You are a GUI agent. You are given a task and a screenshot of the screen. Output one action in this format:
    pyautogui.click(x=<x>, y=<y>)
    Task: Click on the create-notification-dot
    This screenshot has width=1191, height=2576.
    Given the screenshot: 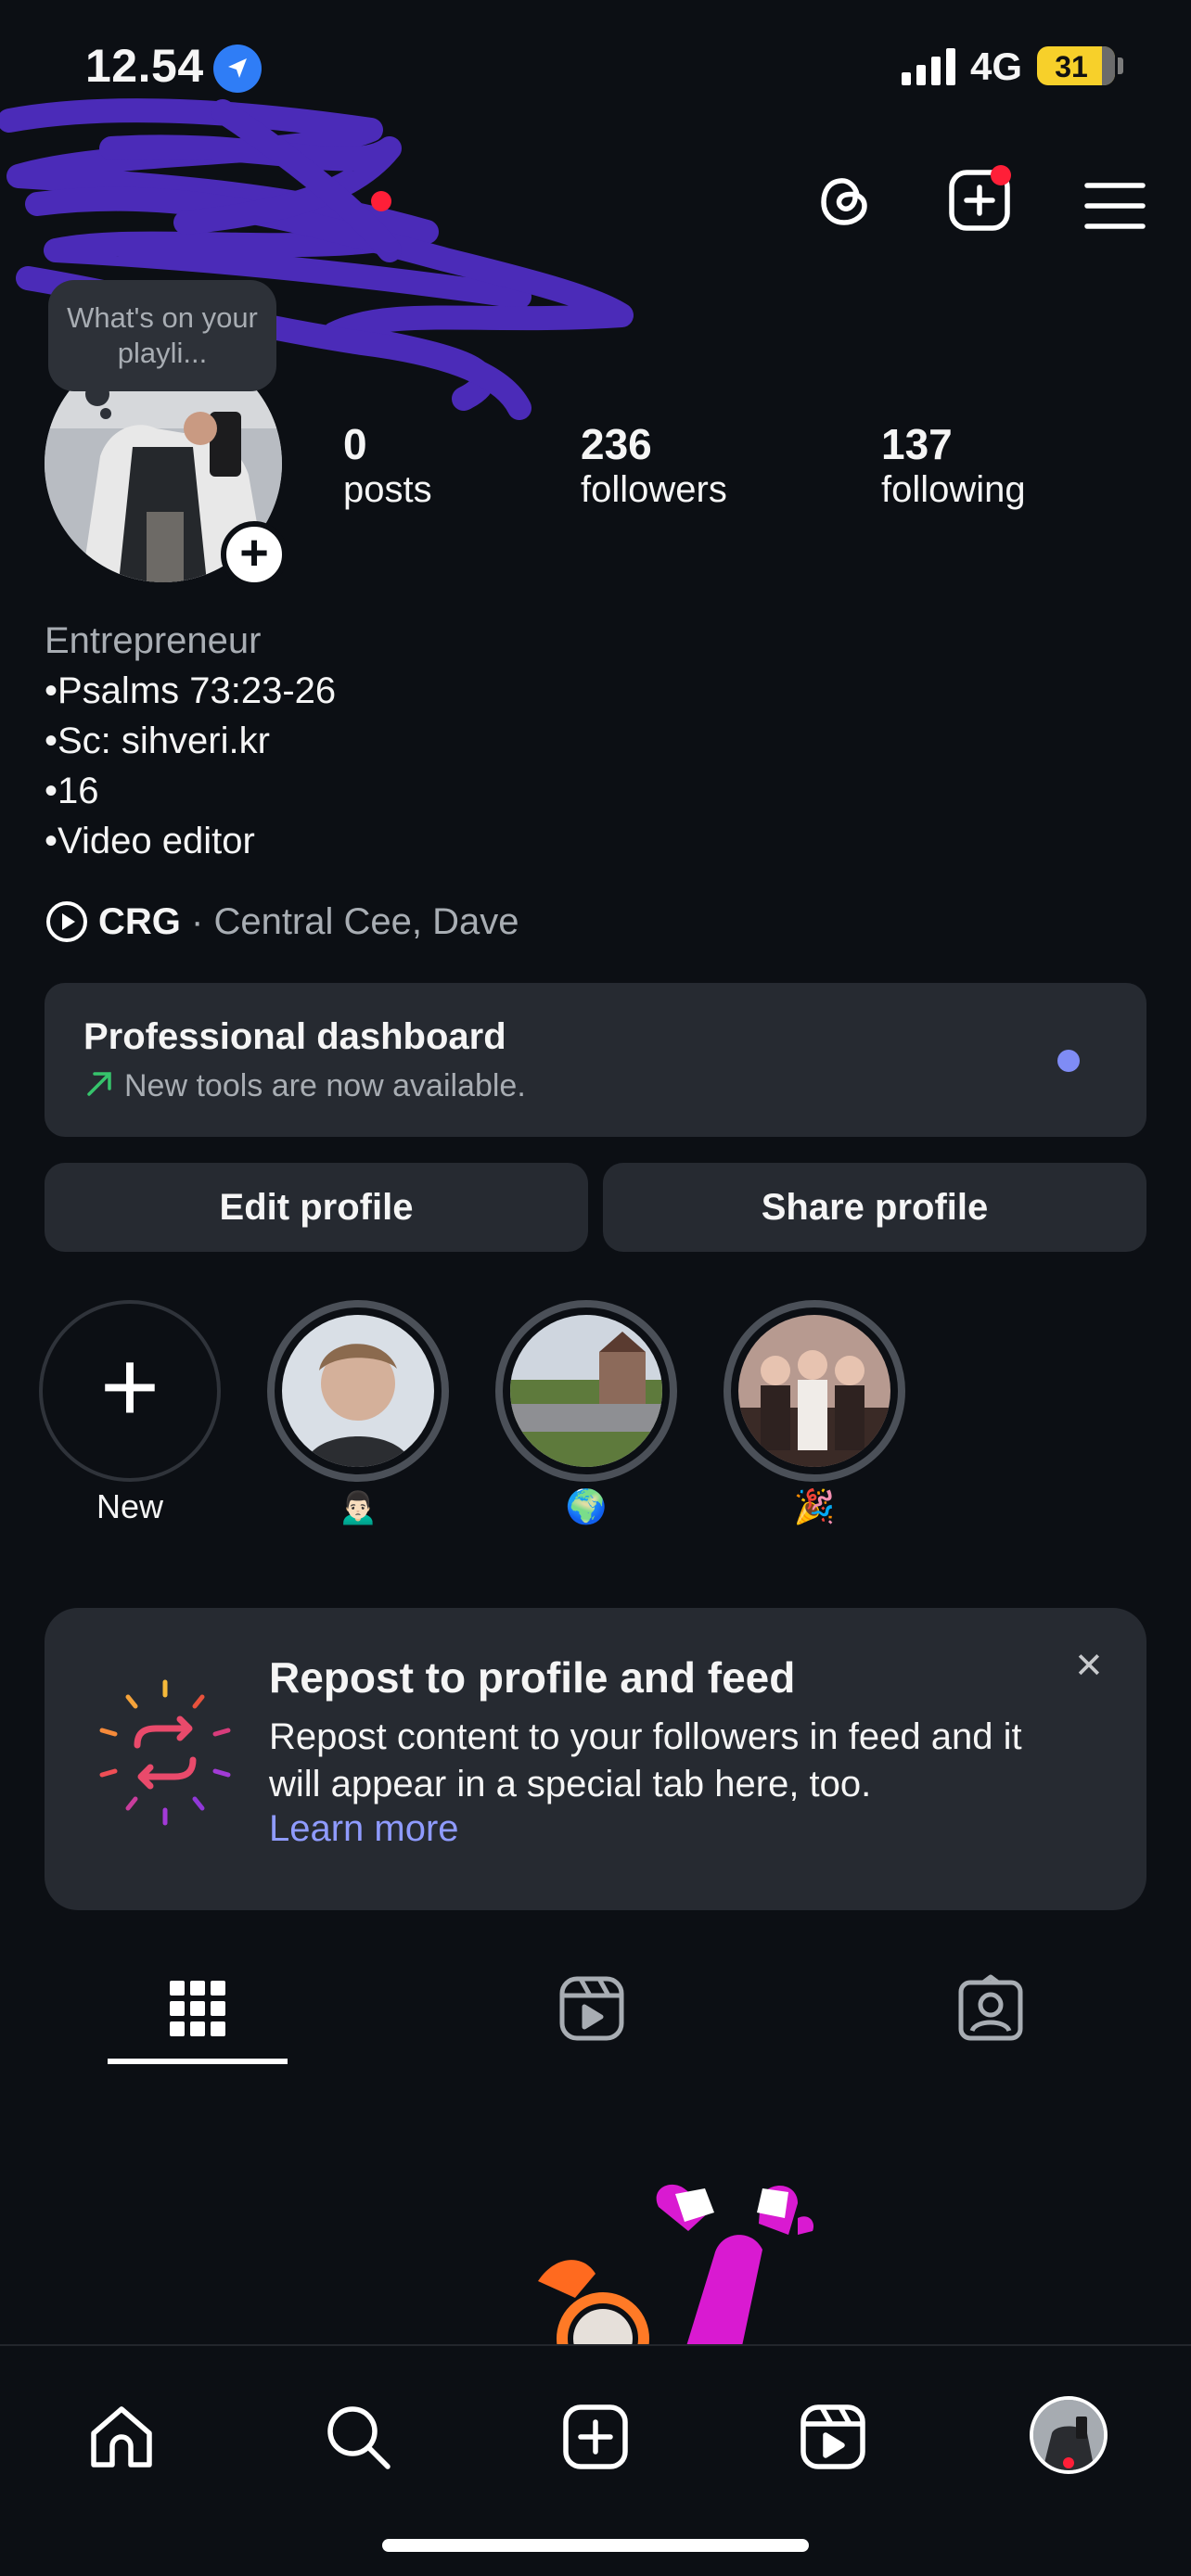 What is the action you would take?
    pyautogui.click(x=1001, y=175)
    